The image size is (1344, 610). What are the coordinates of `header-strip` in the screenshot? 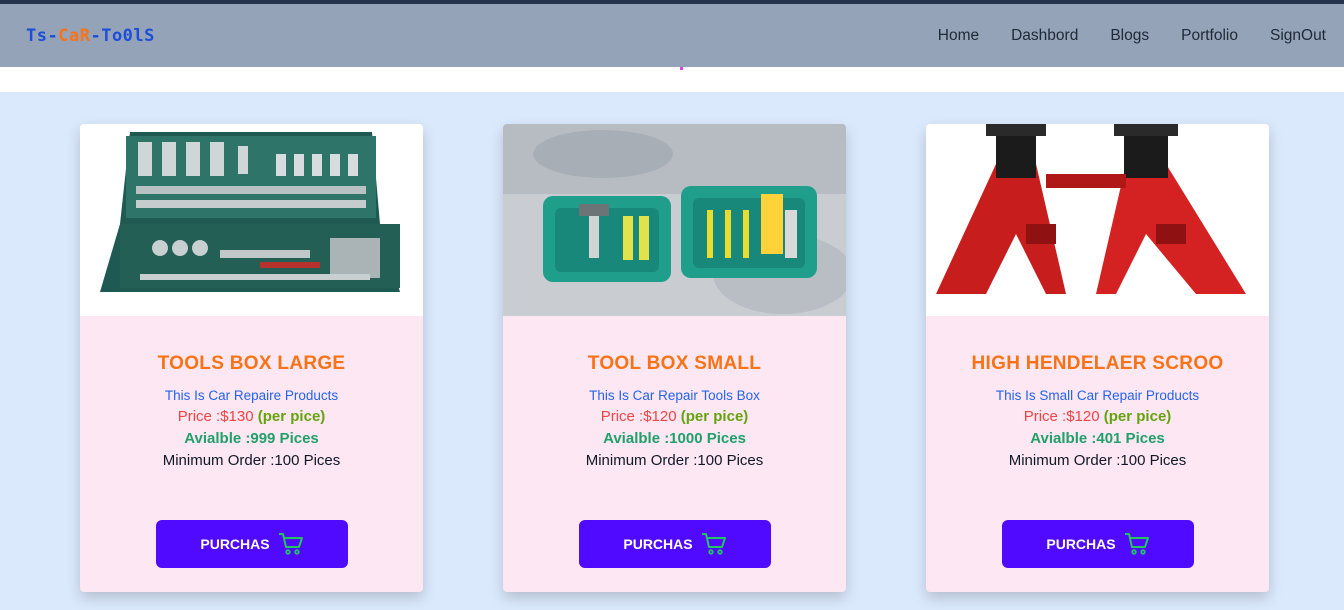 It's located at (672, 79).